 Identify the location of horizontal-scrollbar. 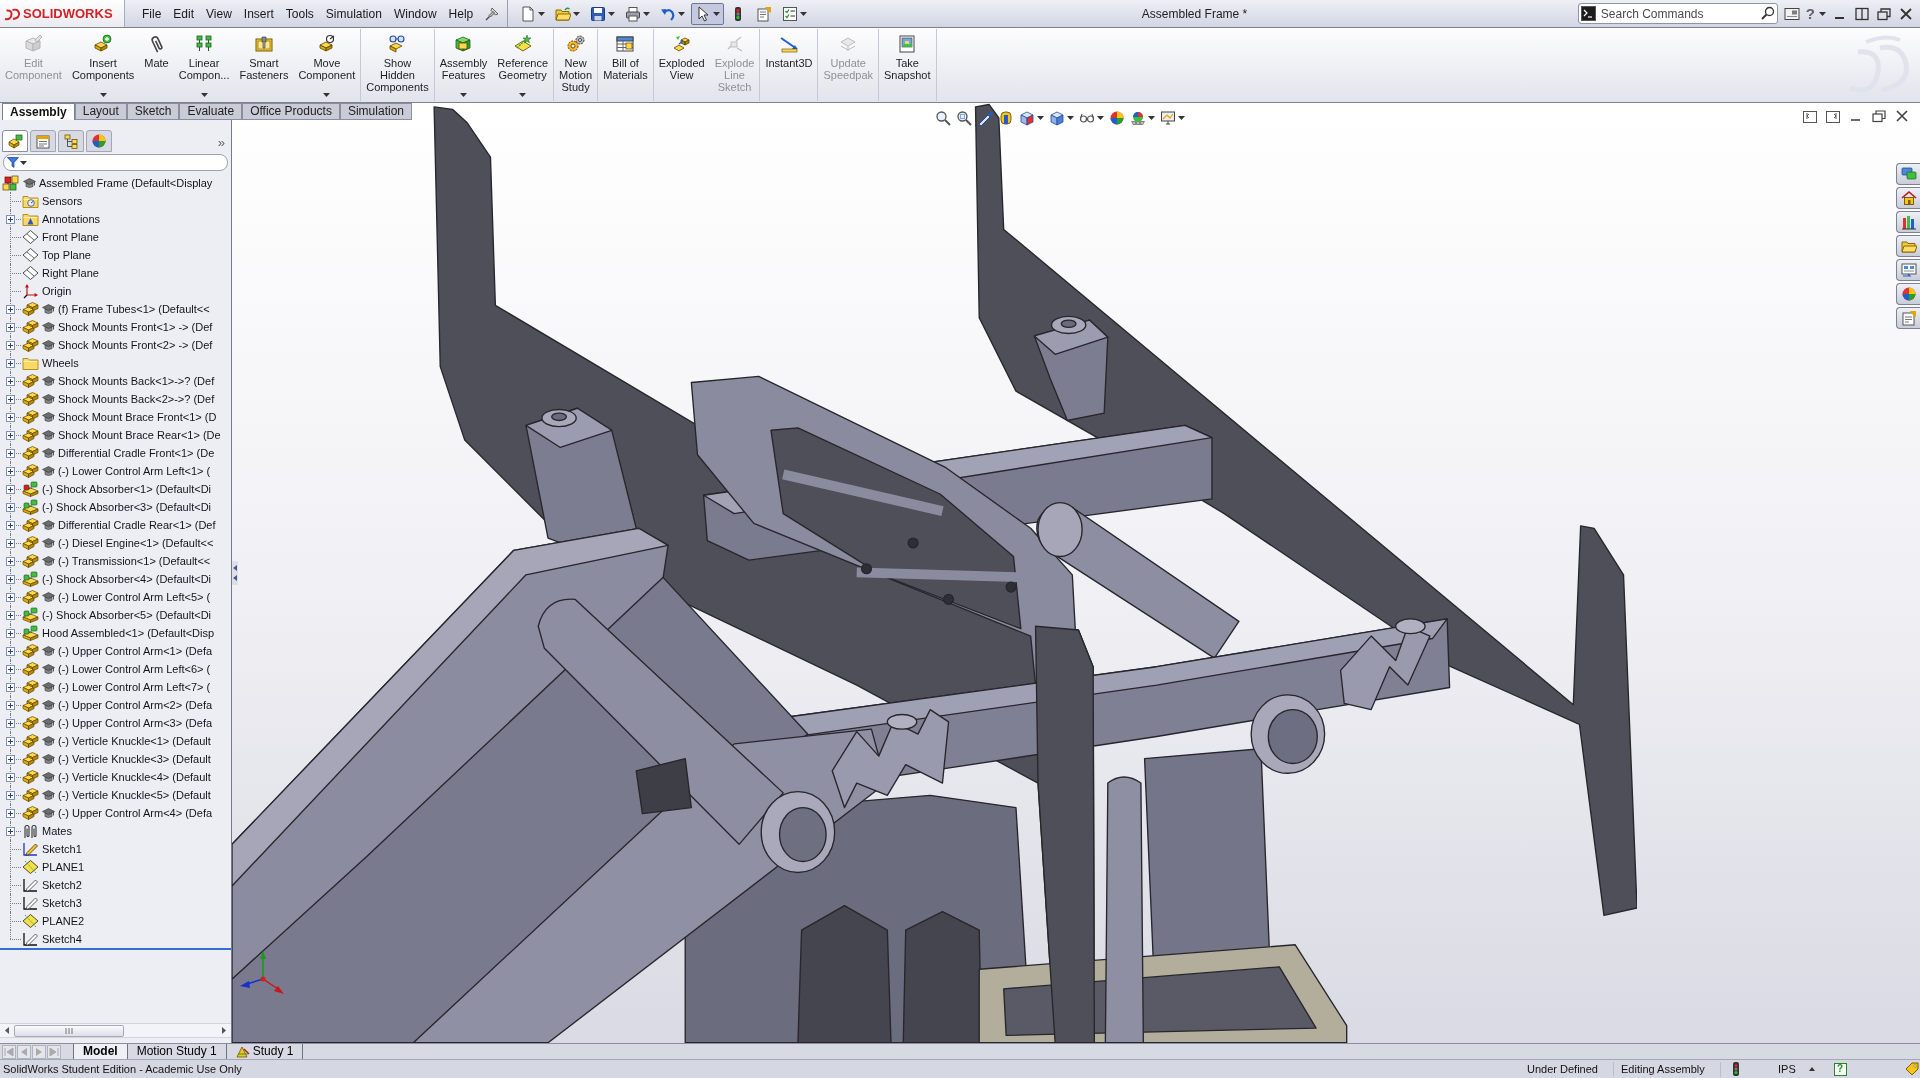
(115, 1030).